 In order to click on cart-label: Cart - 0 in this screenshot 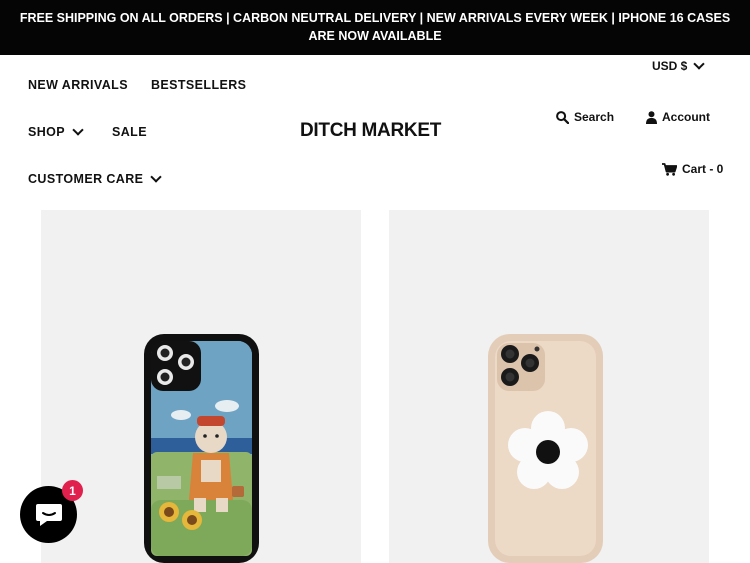, I will do `click(703, 169)`.